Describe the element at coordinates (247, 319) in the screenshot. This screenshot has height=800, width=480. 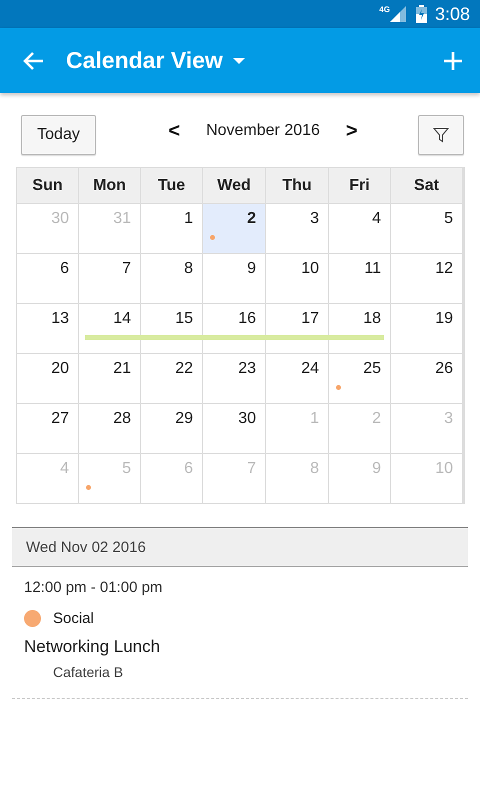
I see `day-number: 16` at that location.